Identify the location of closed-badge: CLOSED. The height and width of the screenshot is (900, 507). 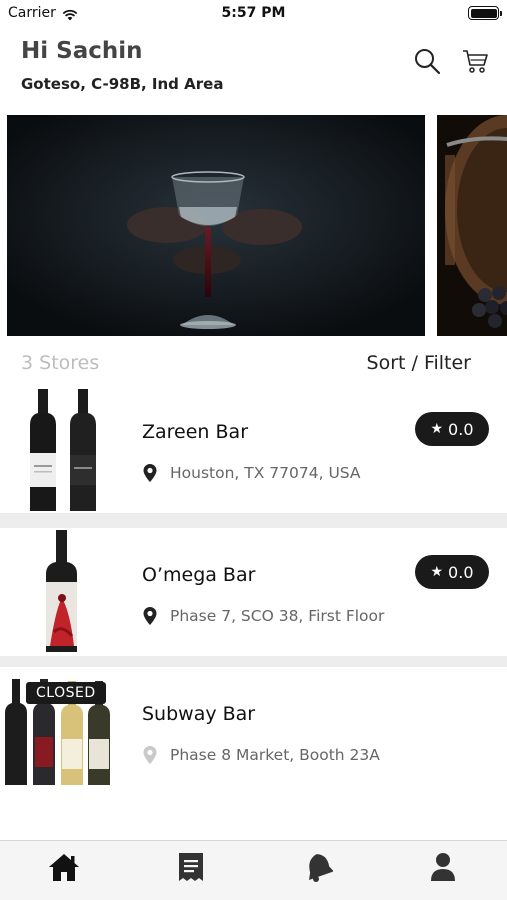
(66, 693).